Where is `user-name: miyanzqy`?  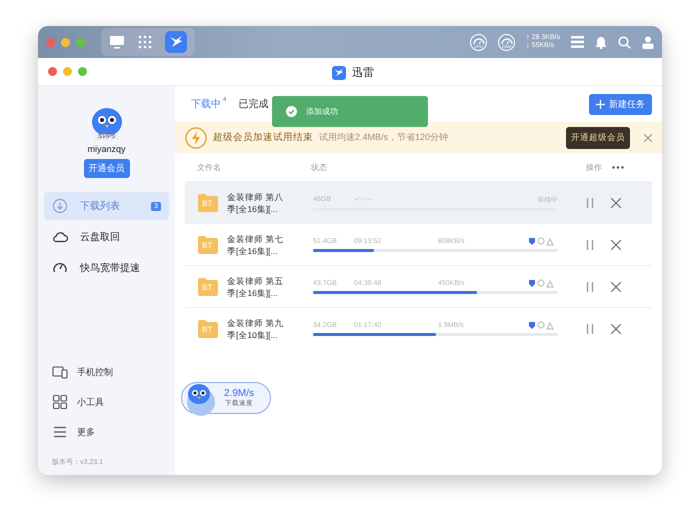 user-name: miyanzqy is located at coordinates (106, 149).